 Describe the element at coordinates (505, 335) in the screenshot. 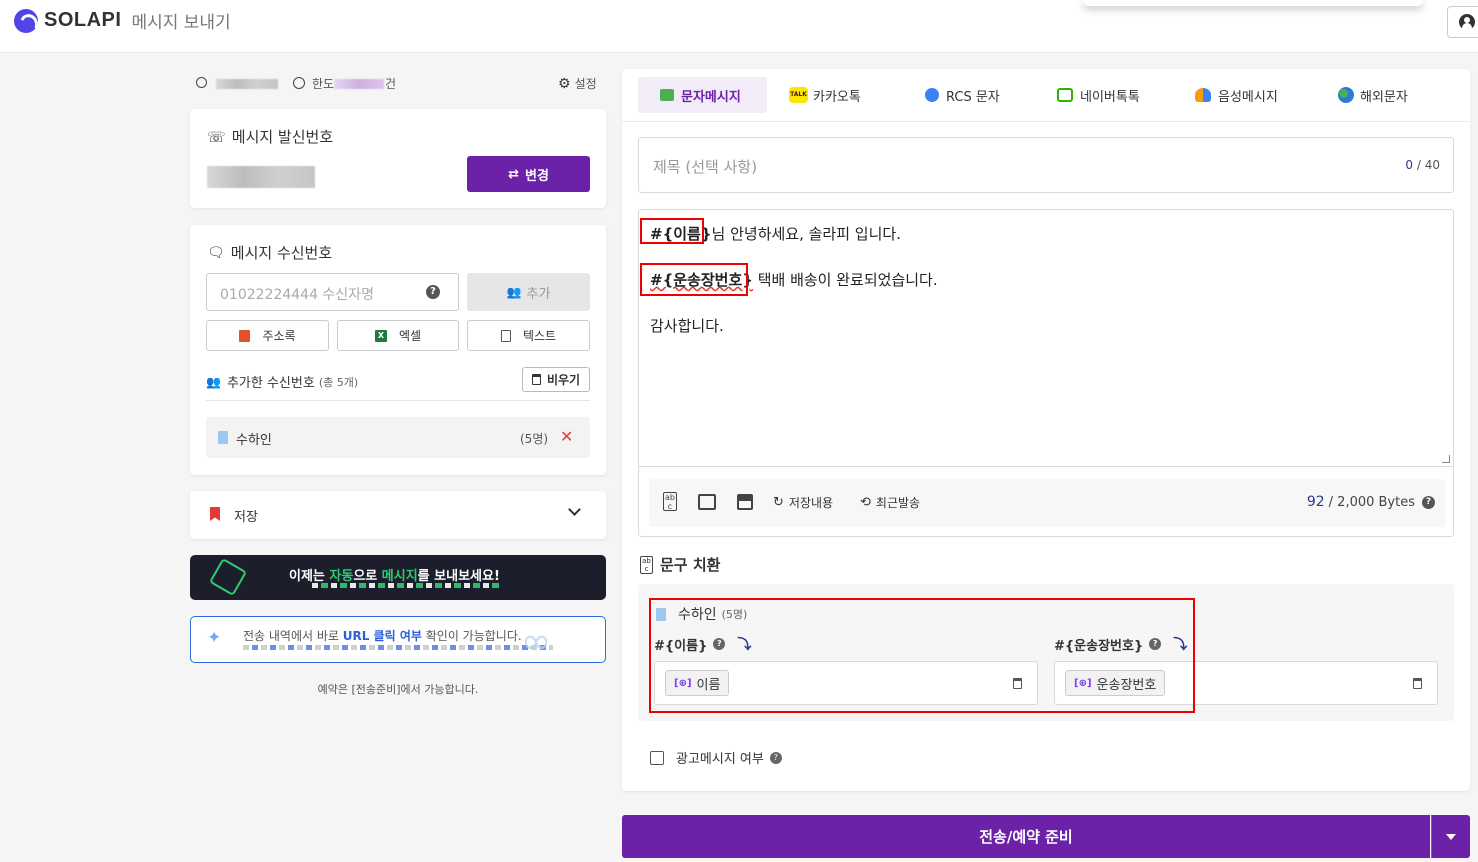

I see `document-icon` at that location.